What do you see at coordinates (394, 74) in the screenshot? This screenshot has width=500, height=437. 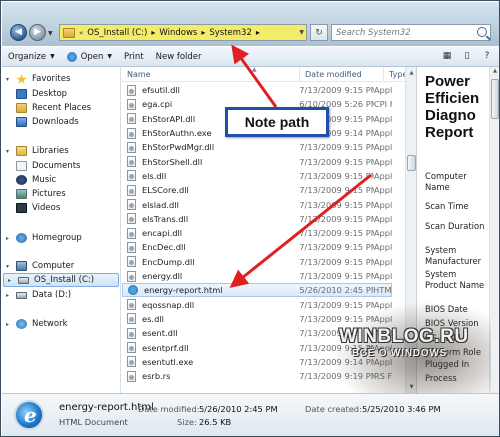 I see `column-type: Type` at bounding box center [394, 74].